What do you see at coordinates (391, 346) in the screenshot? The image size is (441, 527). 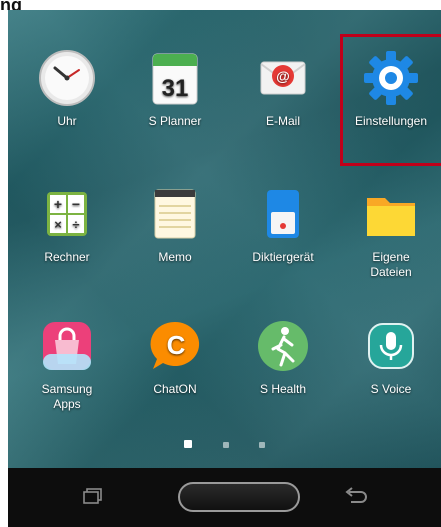 I see `microphone-icon` at bounding box center [391, 346].